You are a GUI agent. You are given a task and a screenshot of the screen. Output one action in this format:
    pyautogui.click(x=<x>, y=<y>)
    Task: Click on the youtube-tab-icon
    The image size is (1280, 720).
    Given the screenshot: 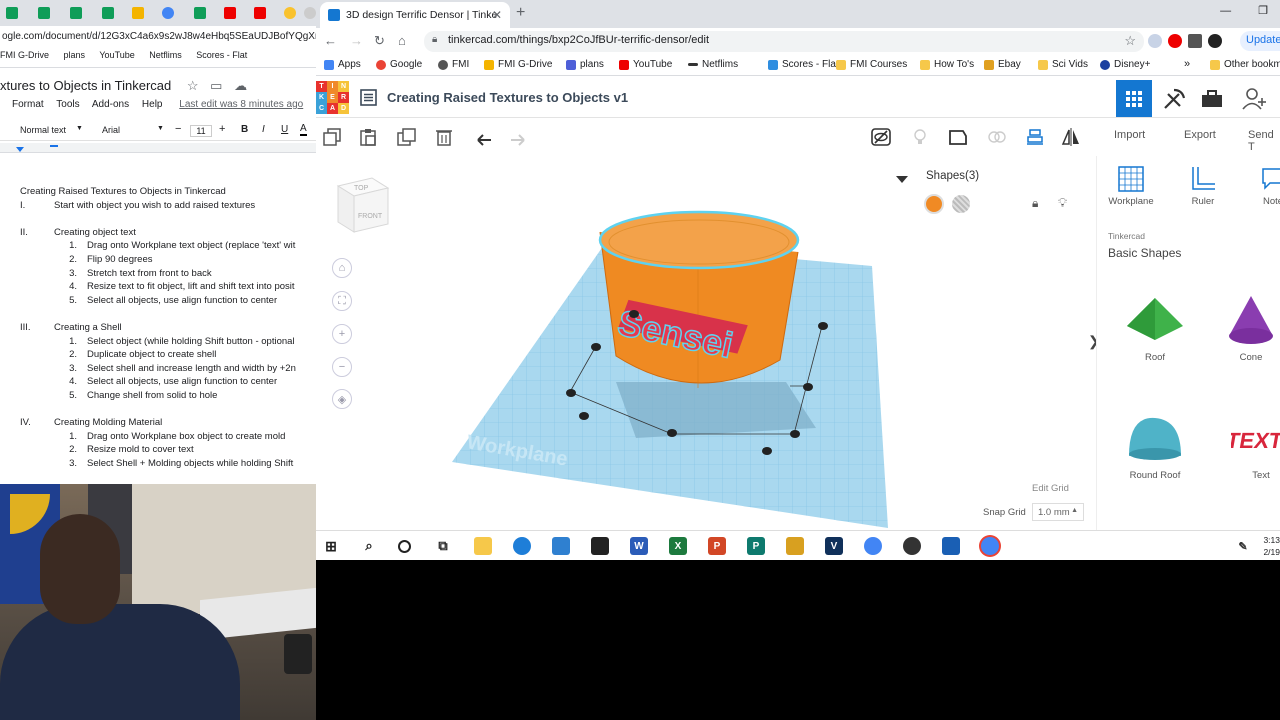 What is the action you would take?
    pyautogui.click(x=230, y=13)
    